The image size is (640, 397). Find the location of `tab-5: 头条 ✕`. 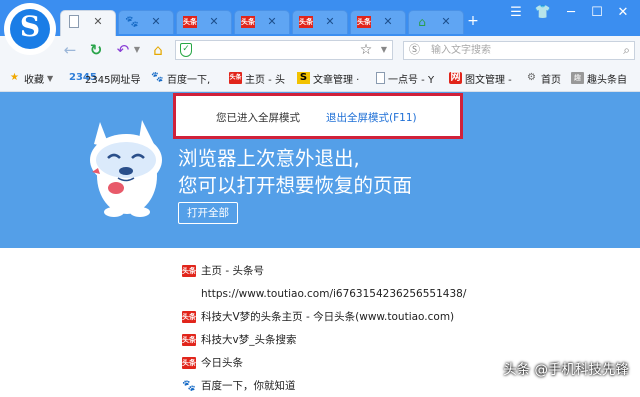

tab-5: 头条 ✕ is located at coordinates (320, 22).